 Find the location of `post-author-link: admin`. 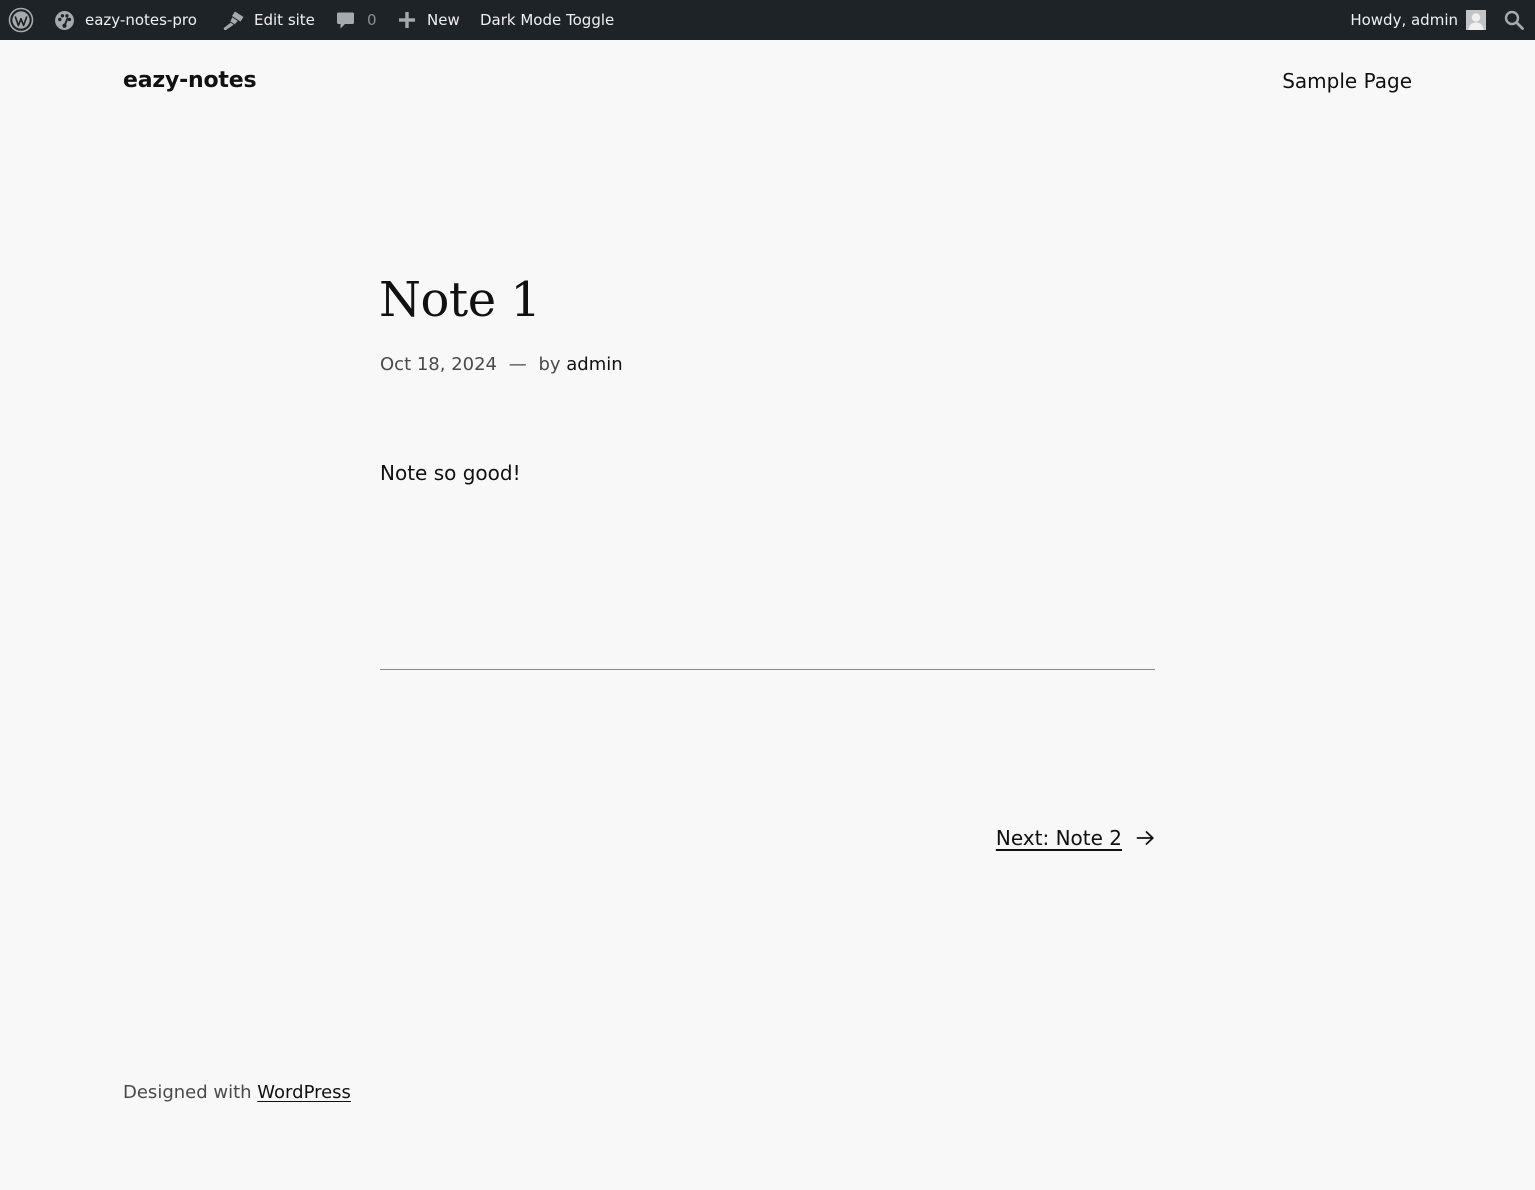

post-author-link: admin is located at coordinates (594, 364).